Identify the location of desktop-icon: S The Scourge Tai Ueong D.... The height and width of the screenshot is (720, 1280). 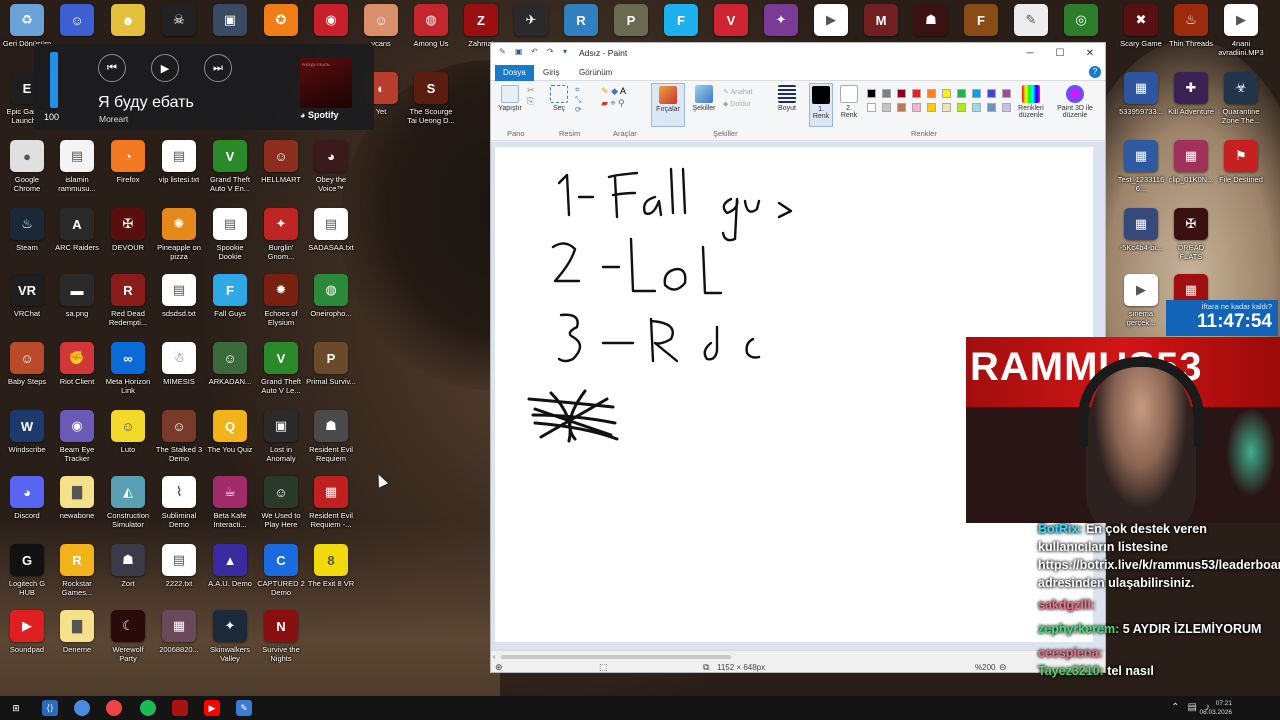
(431, 98).